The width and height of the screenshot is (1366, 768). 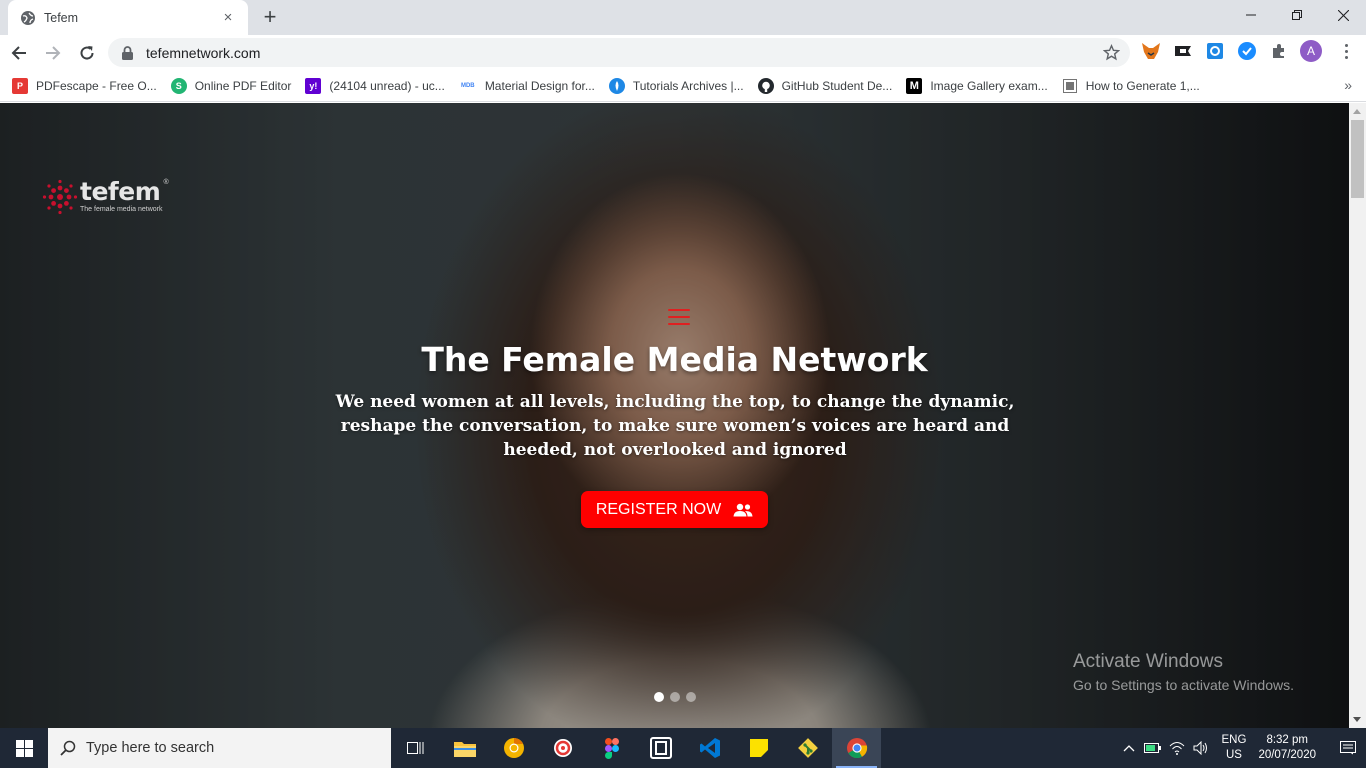 I want to click on scroll-thumb, so click(x=1357, y=159).